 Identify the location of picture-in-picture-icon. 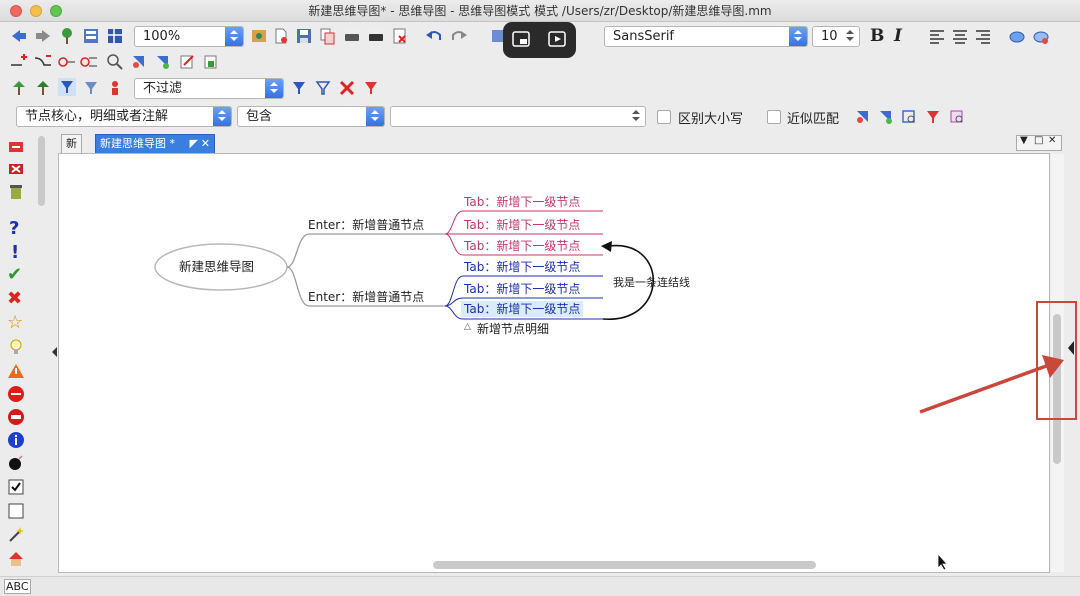
(557, 40).